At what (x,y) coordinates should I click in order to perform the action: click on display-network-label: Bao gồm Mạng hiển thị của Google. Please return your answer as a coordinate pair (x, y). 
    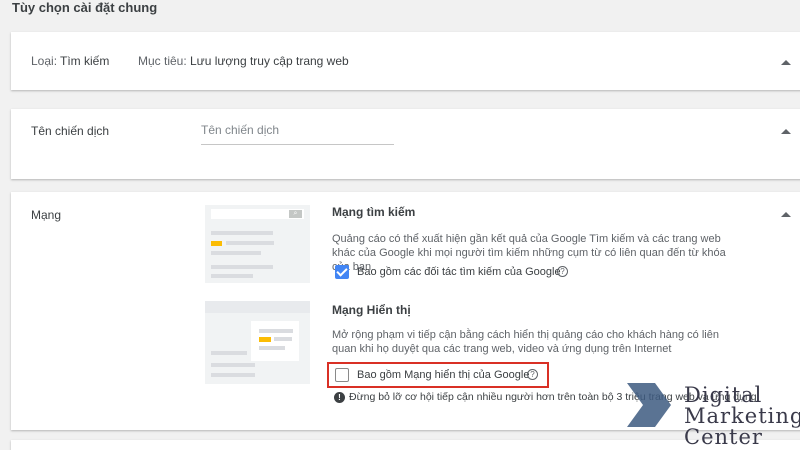
    Looking at the image, I should click on (443, 375).